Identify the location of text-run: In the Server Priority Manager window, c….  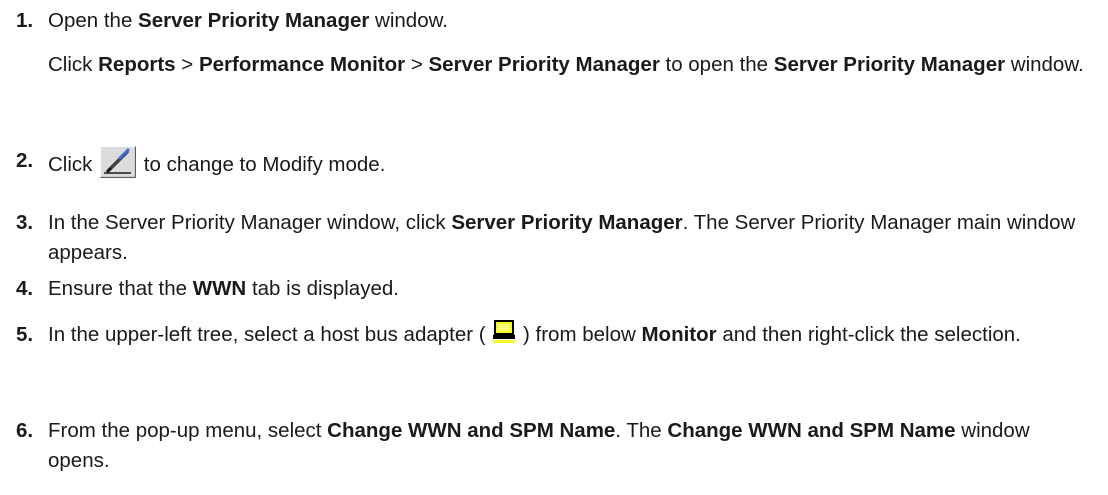
(250, 222).